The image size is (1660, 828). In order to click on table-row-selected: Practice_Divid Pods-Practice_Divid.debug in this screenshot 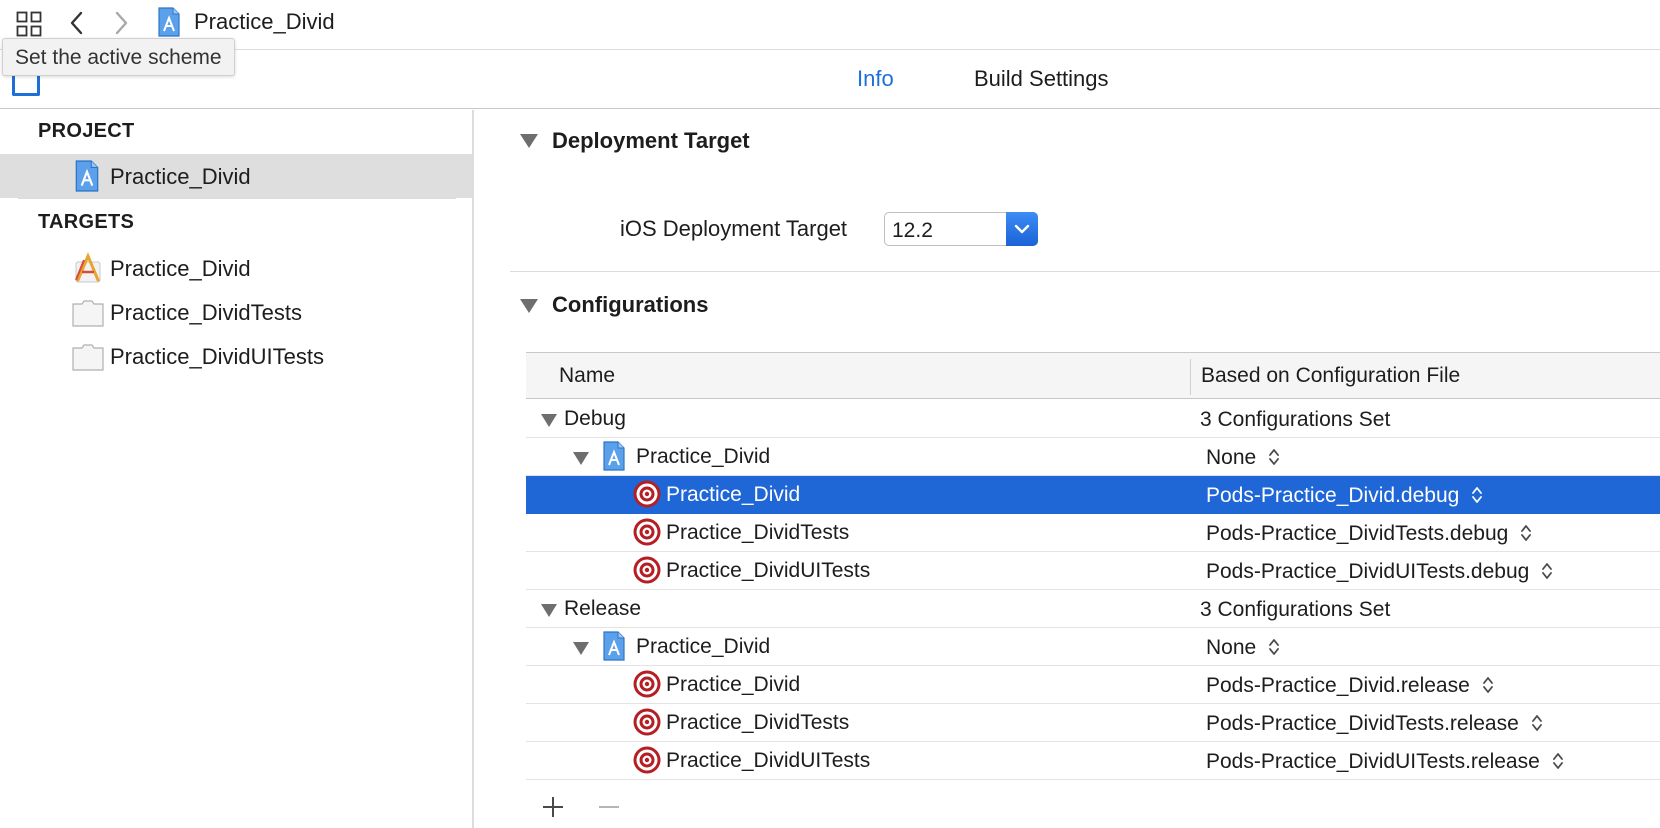, I will do `click(1093, 495)`.